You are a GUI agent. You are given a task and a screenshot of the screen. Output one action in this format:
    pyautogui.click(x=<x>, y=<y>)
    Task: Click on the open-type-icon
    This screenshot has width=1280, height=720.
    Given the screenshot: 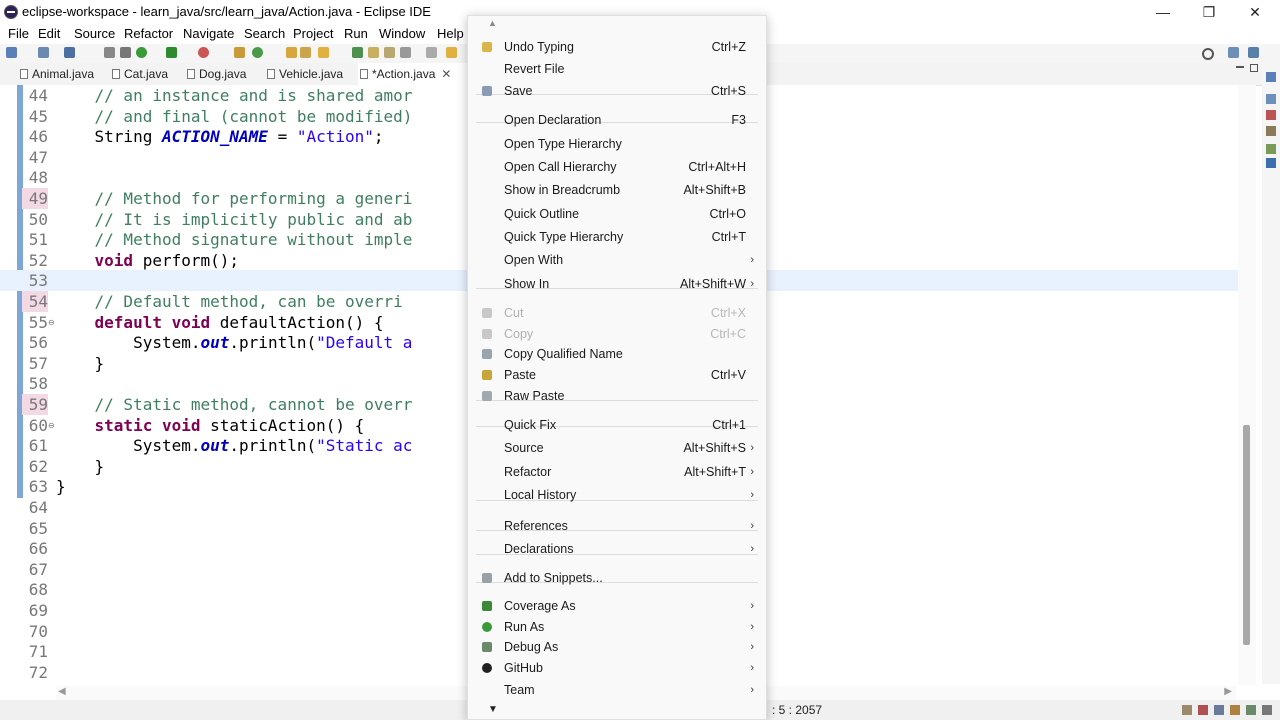 What is the action you would take?
    pyautogui.click(x=291, y=52)
    